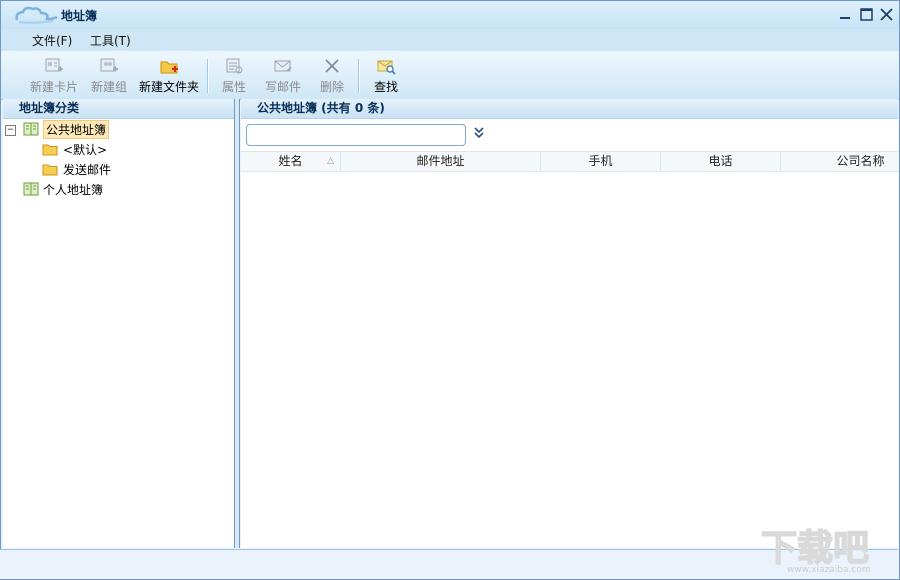 This screenshot has height=580, width=900. I want to click on watermark-text: 下载吧, so click(815, 548).